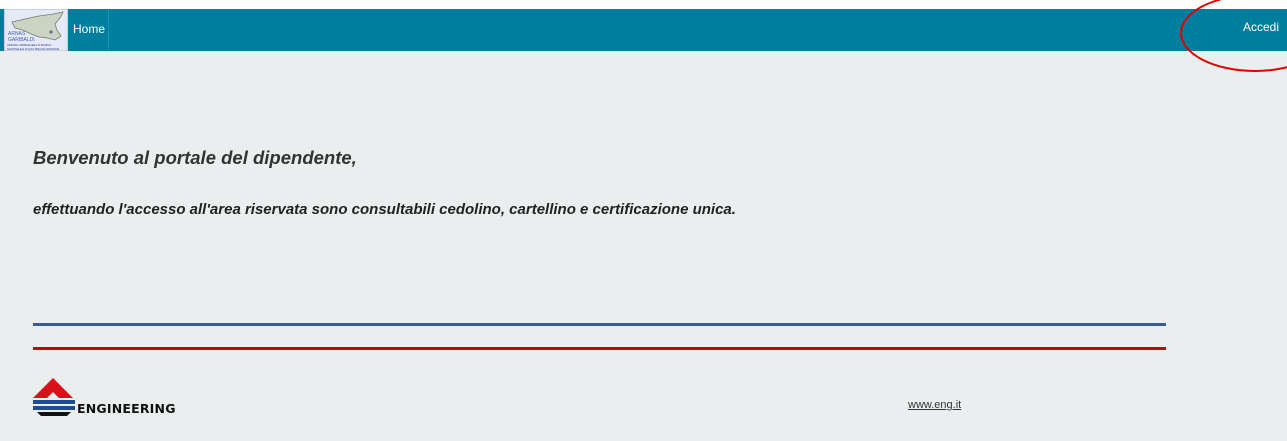  I want to click on logo-line-2: GARIBALDI, so click(21, 40).